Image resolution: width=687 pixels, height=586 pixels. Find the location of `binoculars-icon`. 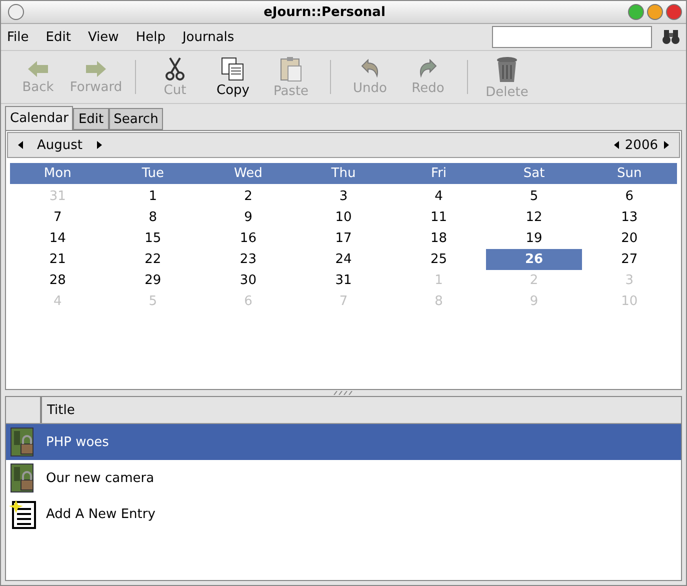

binoculars-icon is located at coordinates (671, 37).